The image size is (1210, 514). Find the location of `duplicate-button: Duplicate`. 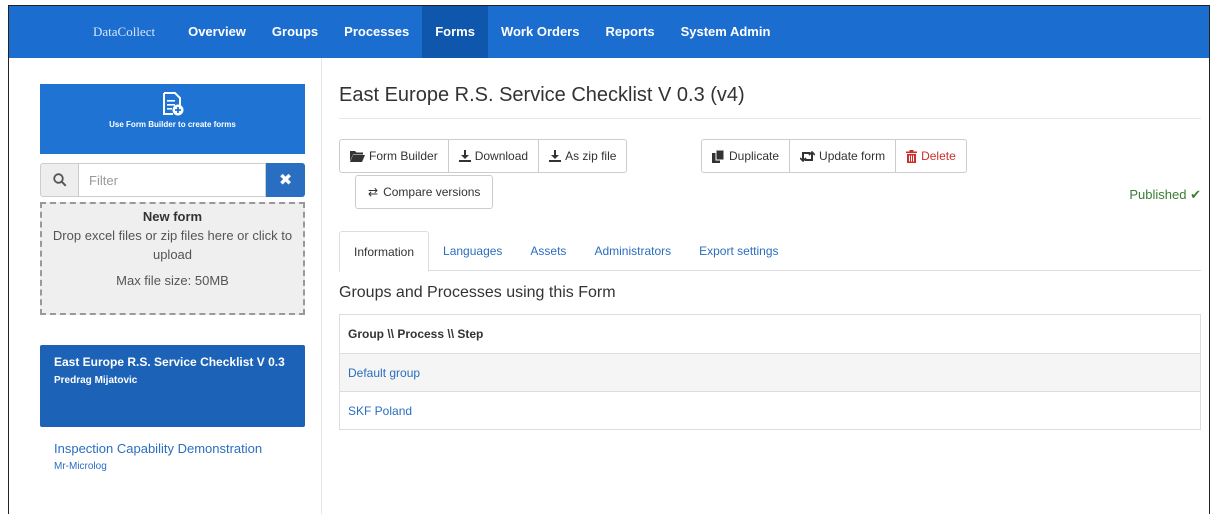

duplicate-button: Duplicate is located at coordinates (746, 156).